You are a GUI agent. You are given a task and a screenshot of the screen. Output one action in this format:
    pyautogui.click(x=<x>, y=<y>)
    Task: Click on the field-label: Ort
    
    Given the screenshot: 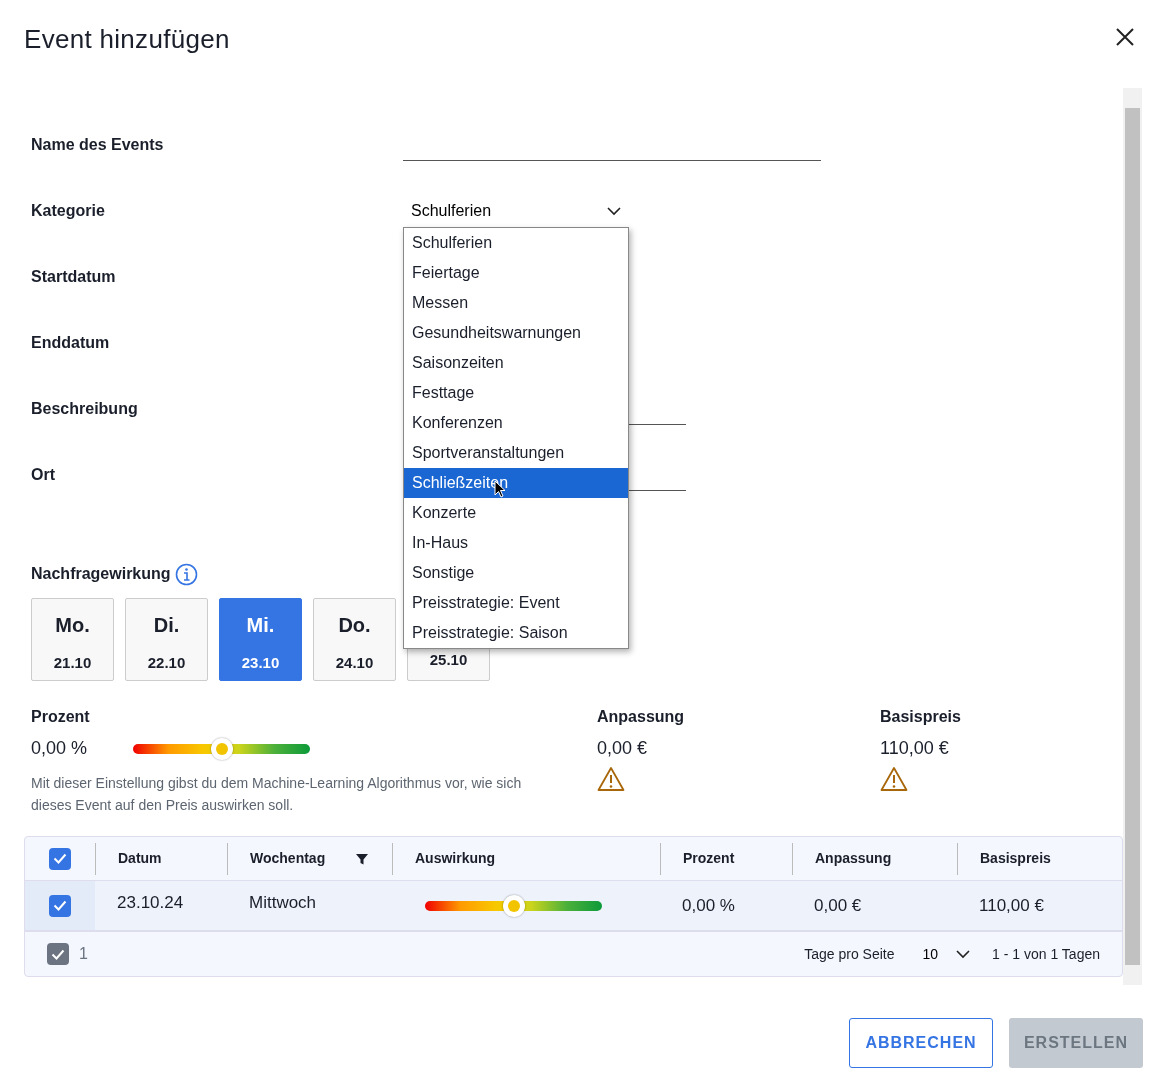 What is the action you would take?
    pyautogui.click(x=43, y=475)
    